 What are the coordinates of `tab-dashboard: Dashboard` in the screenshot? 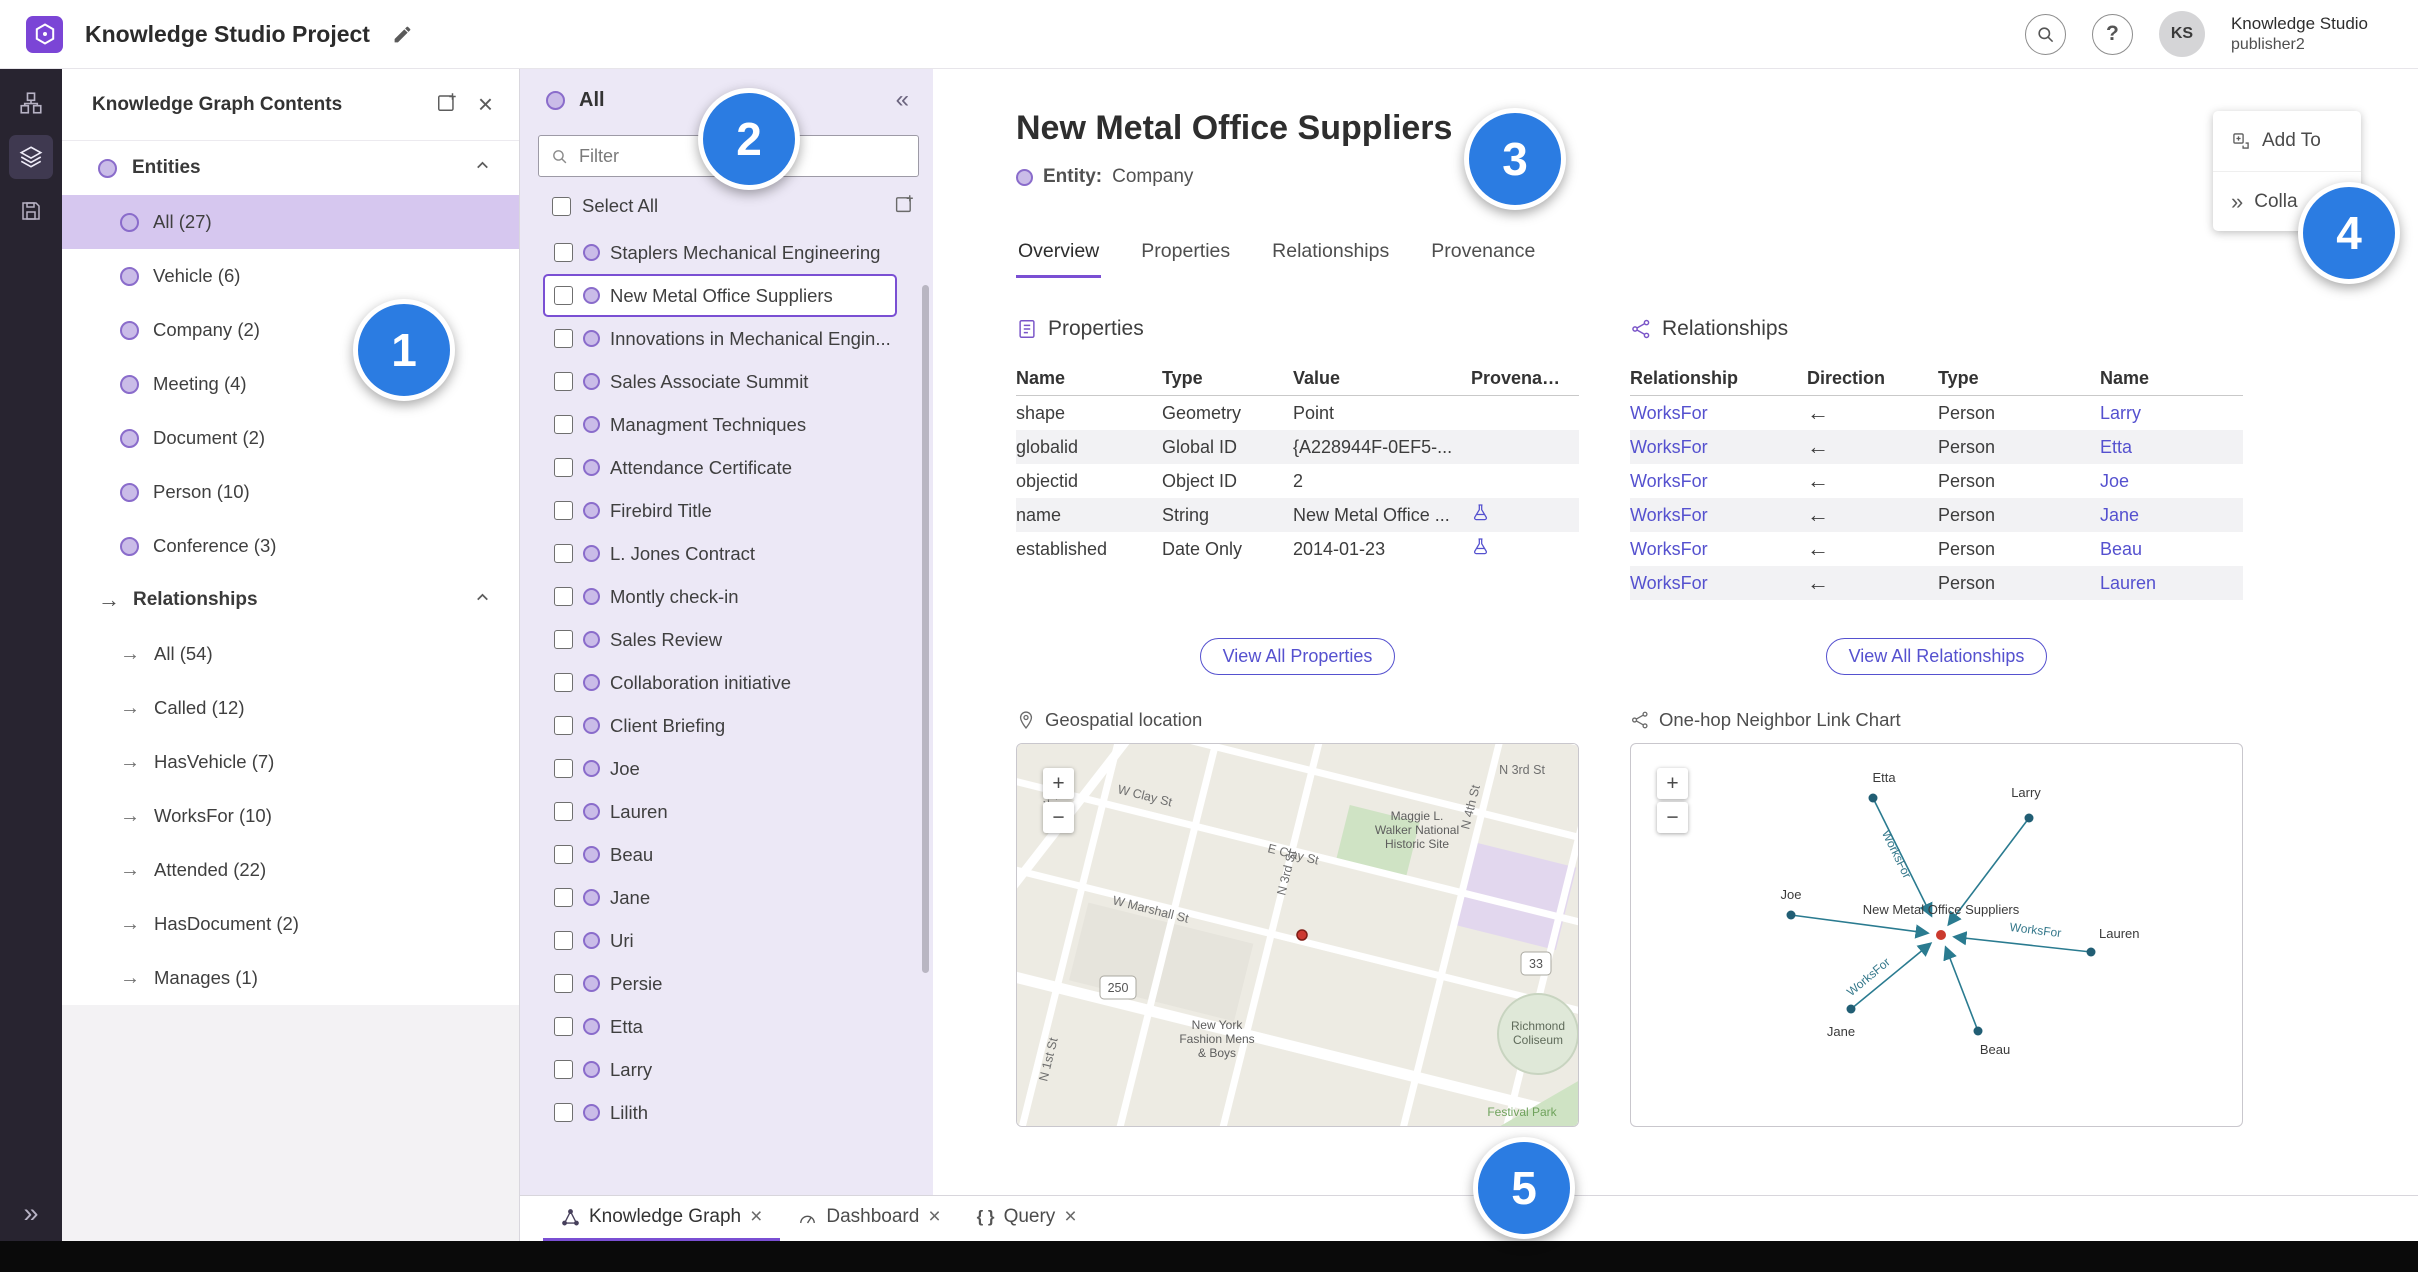 It's located at (869, 1218).